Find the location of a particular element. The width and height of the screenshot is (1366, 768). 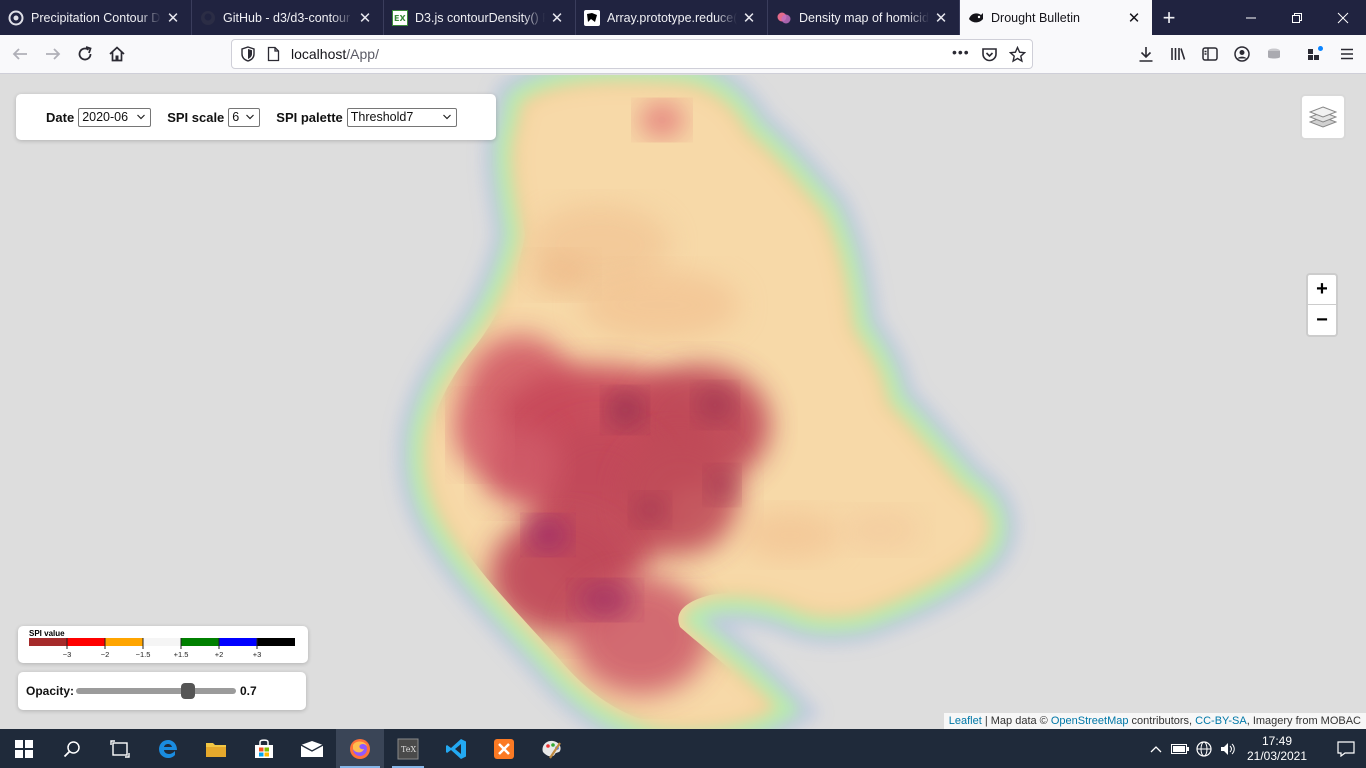

store-icon is located at coordinates (264, 748).